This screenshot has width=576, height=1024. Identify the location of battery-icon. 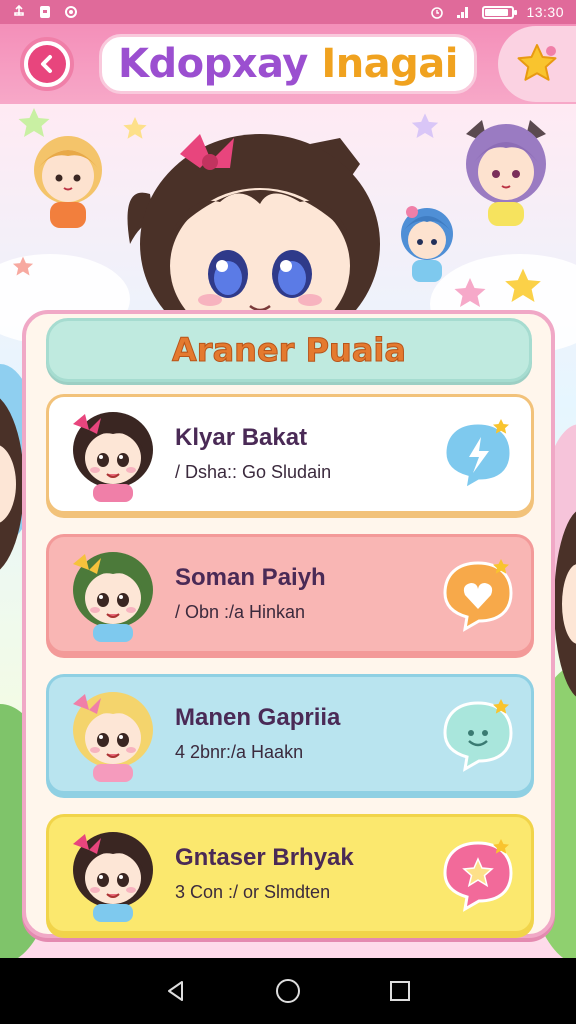
(500, 12).